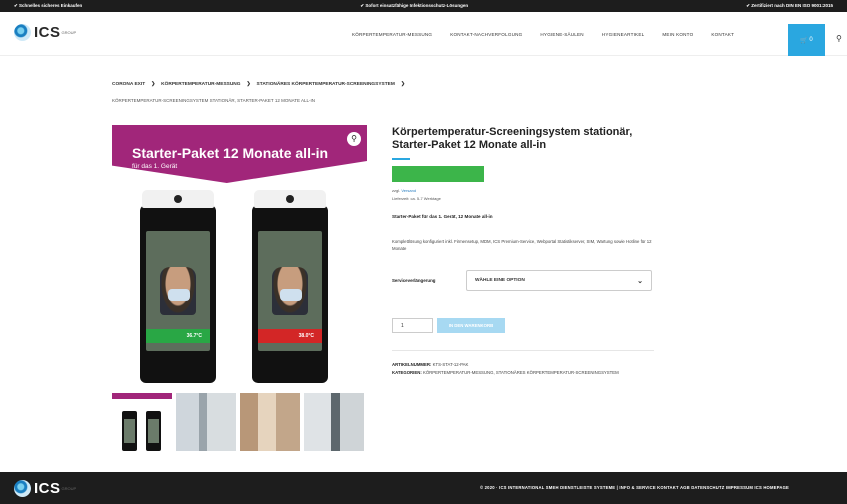 This screenshot has height=504, width=847. Describe the element at coordinates (392, 34) in the screenshot. I see `nav-item-temperature: KÖRPERTEMPERATUR-MESSUNG` at that location.